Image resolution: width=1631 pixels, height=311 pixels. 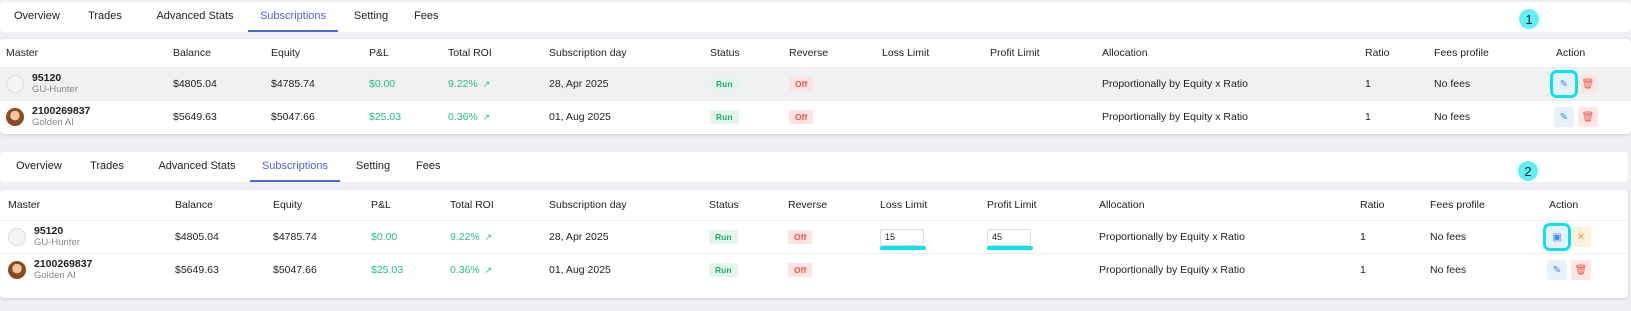 I want to click on col-subscription-day: Subscription day, so click(x=588, y=53).